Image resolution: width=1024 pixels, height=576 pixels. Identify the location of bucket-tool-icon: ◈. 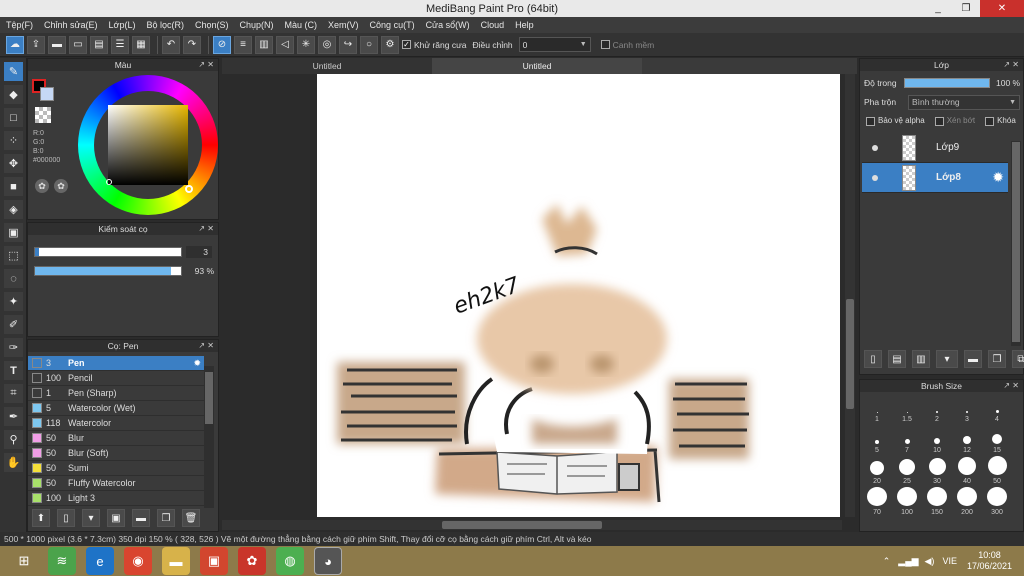
(13, 209).